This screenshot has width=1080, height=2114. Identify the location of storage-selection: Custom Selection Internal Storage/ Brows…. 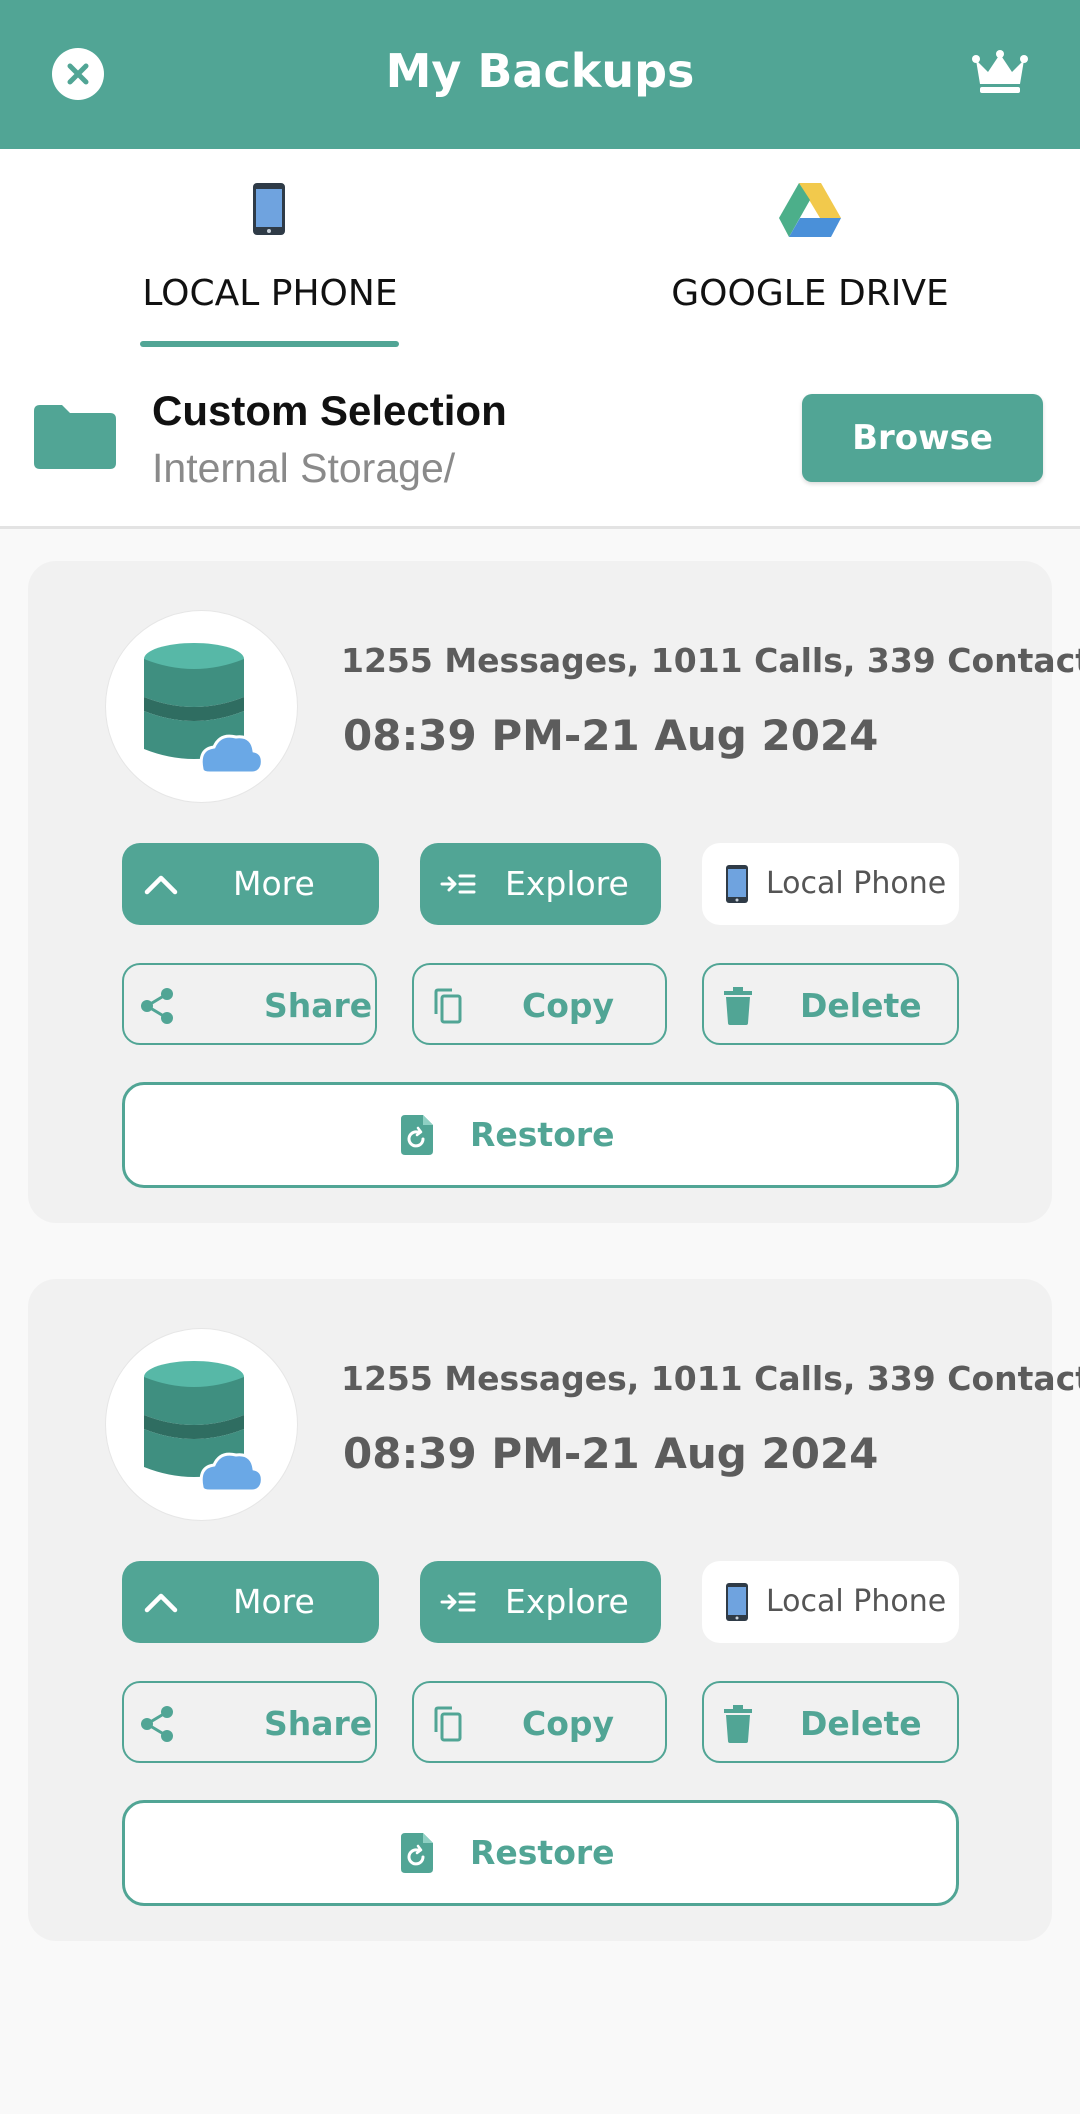
(540, 449).